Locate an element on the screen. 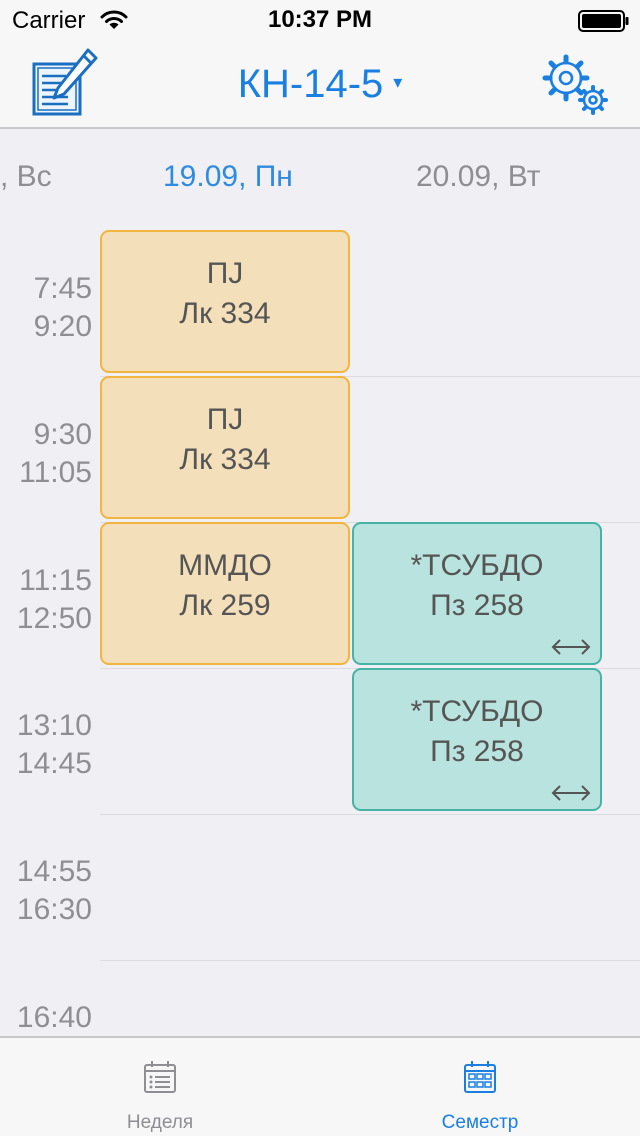 This screenshot has width=640, height=1136. slot-start-time: 9:30 is located at coordinates (62, 434).